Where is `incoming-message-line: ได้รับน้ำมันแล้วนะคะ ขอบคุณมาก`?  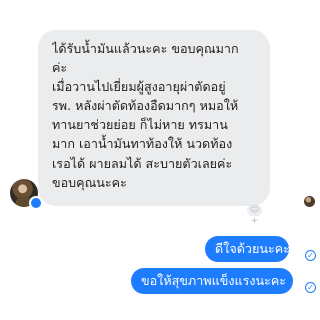 incoming-message-line: ได้รับน้ำมันแล้วนะคะ ขอบคุณมาก is located at coordinates (145, 48).